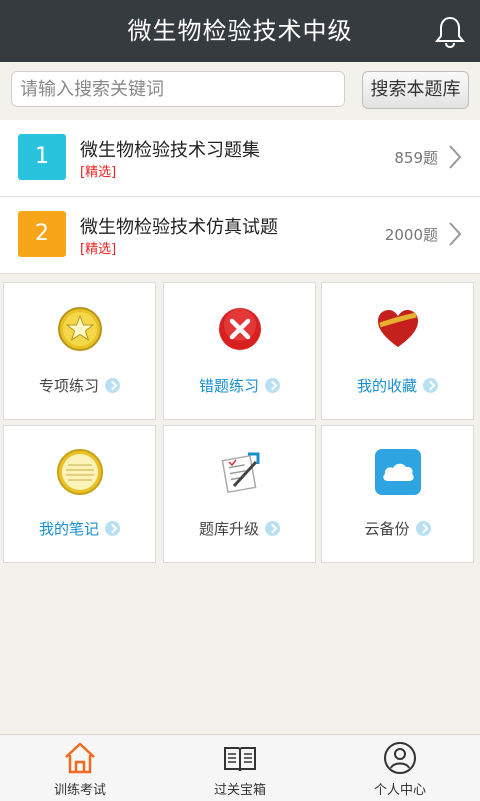 Image resolution: width=480 pixels, height=801 pixels. Describe the element at coordinates (450, 32) in the screenshot. I see `bell-icon` at that location.